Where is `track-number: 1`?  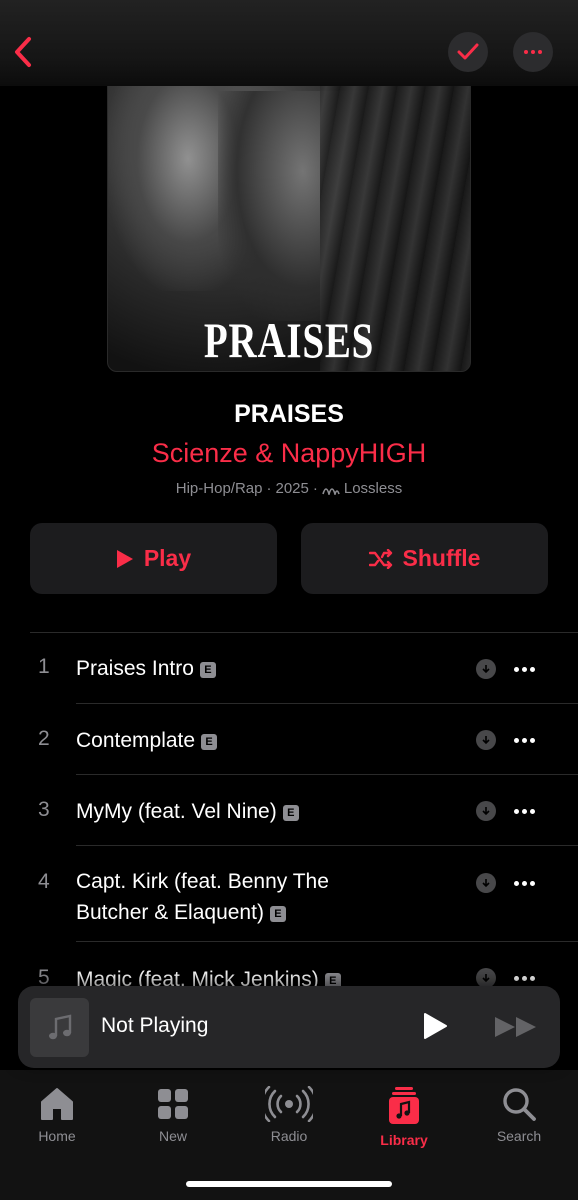 track-number: 1 is located at coordinates (44, 666).